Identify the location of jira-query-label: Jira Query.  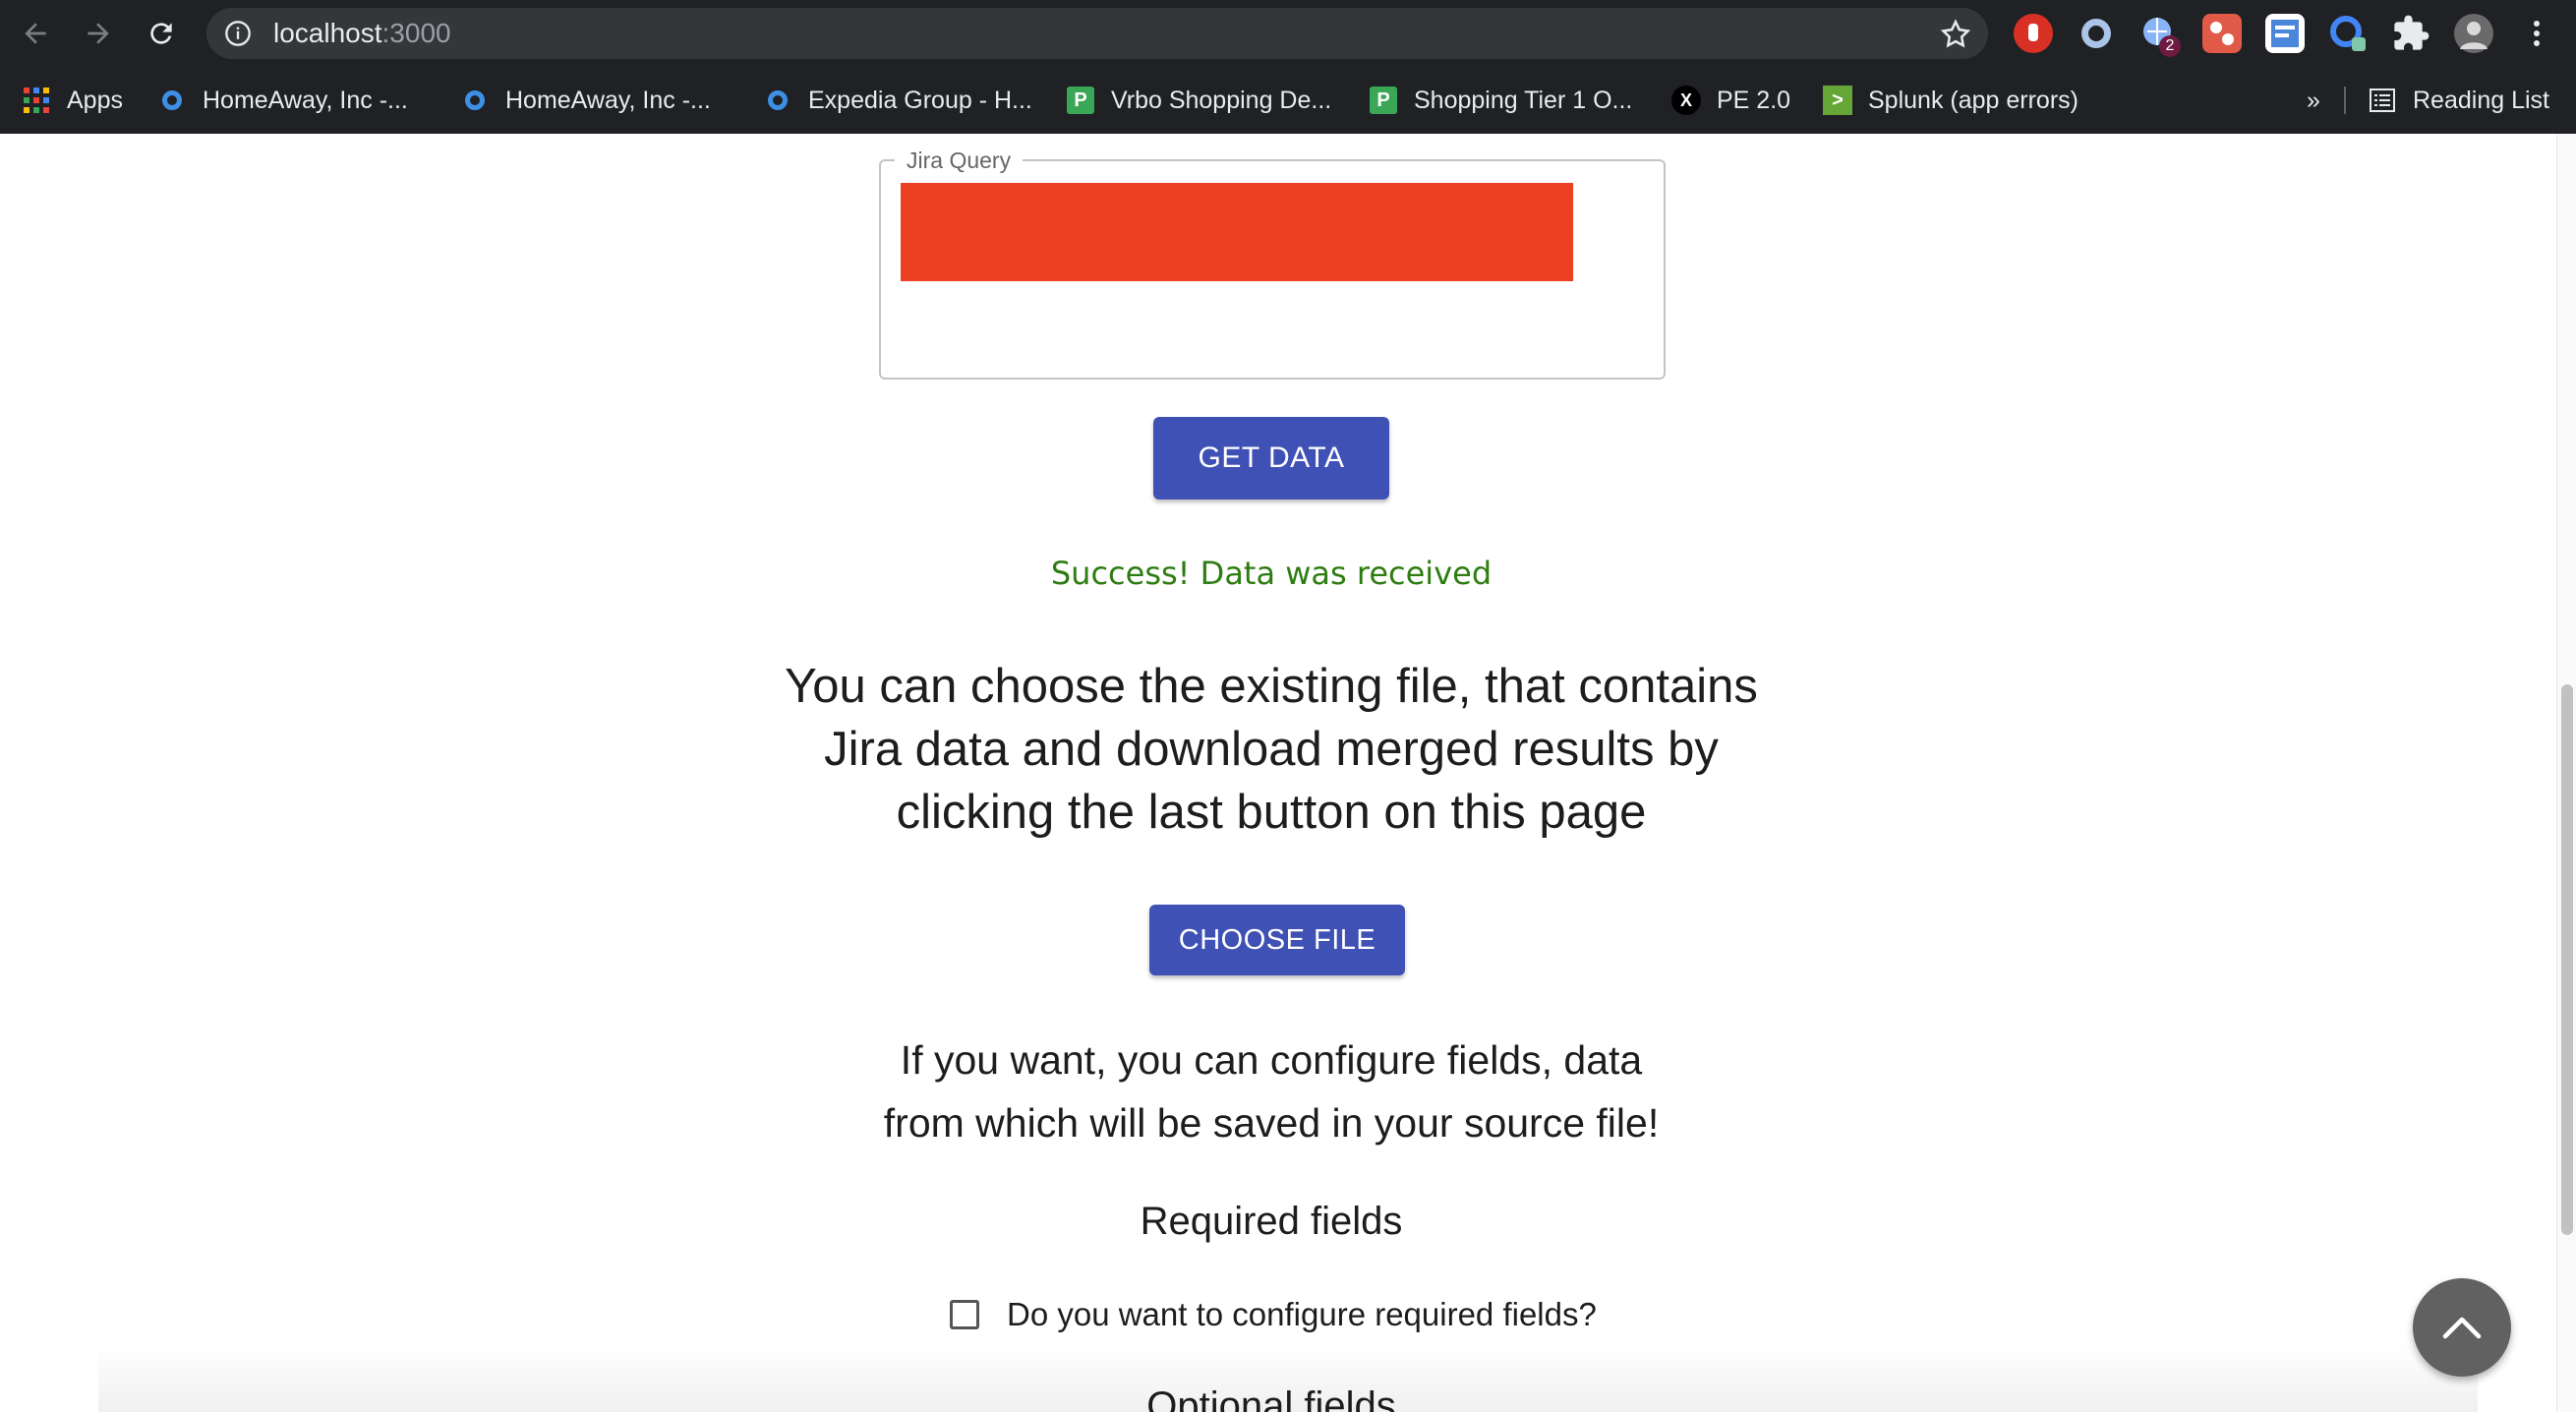
(959, 161).